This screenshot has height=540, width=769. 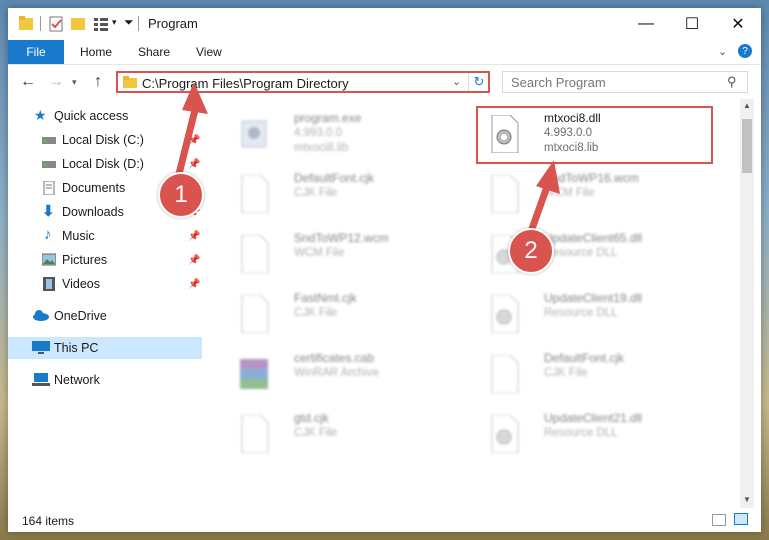 I want to click on annotation-arrows, so click(x=367, y=162).